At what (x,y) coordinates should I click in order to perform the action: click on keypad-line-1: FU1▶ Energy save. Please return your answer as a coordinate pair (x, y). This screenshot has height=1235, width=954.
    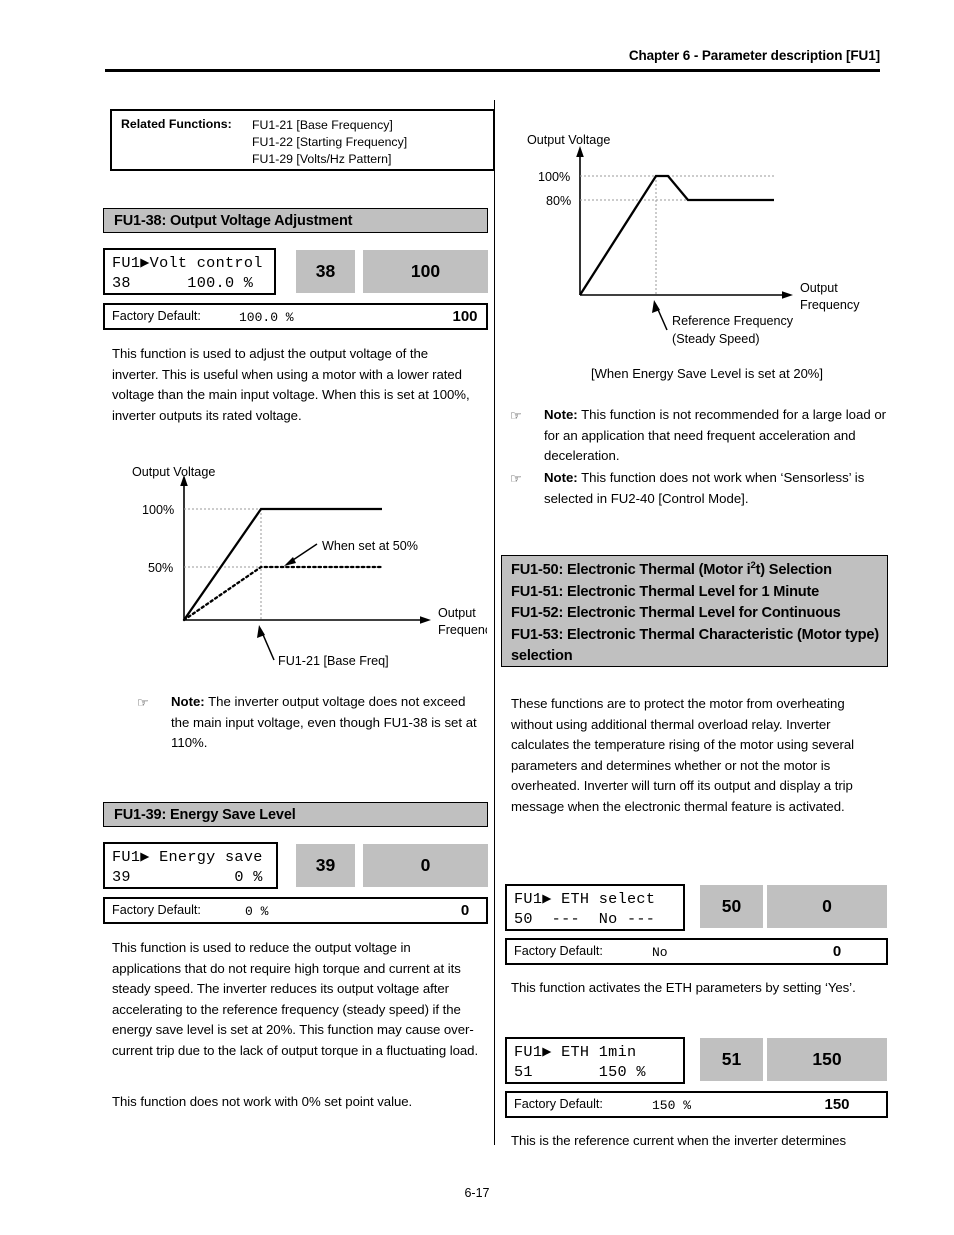
    Looking at the image, I should click on (187, 857).